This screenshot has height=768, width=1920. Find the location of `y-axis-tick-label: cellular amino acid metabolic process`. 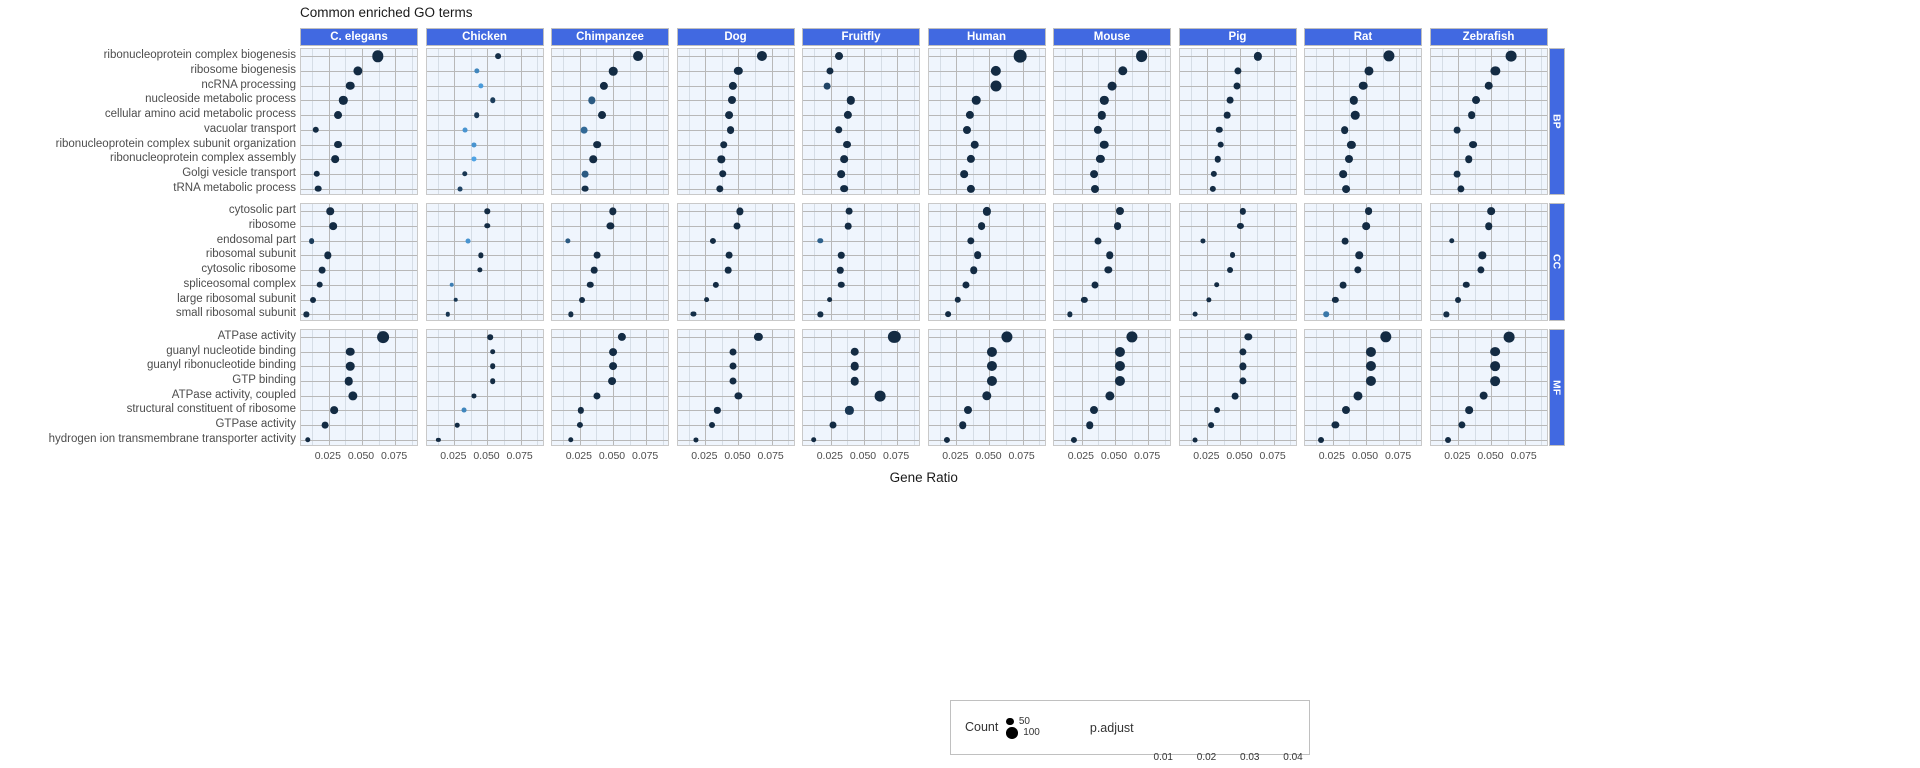

y-axis-tick-label: cellular amino acid metabolic process is located at coordinates (200, 114).